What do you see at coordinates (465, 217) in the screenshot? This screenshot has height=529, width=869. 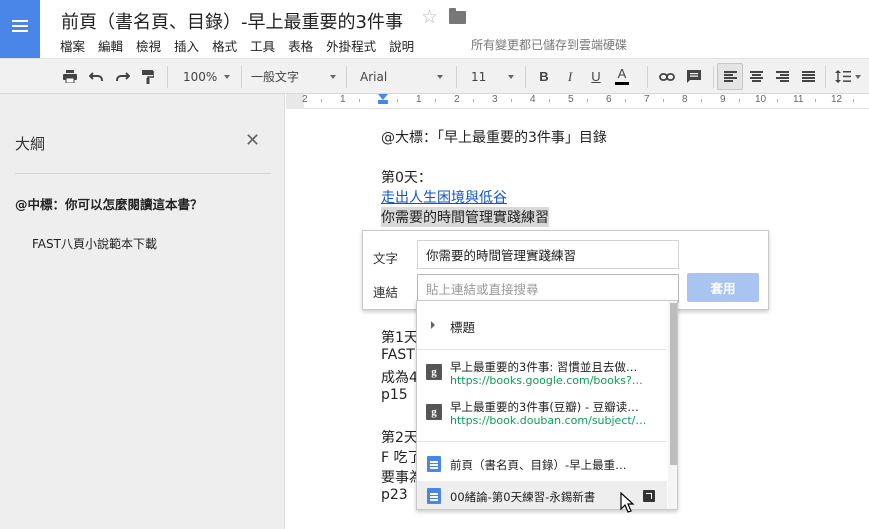 I see `doc-selected-text: 你需要的時間管理實踐練習` at bounding box center [465, 217].